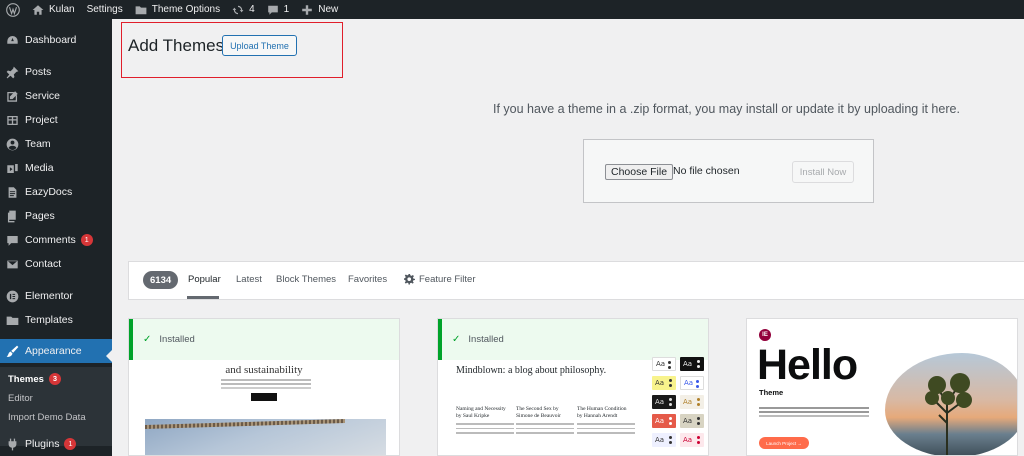  What do you see at coordinates (56, 96) in the screenshot?
I see `sidebar-item-service: Service` at bounding box center [56, 96].